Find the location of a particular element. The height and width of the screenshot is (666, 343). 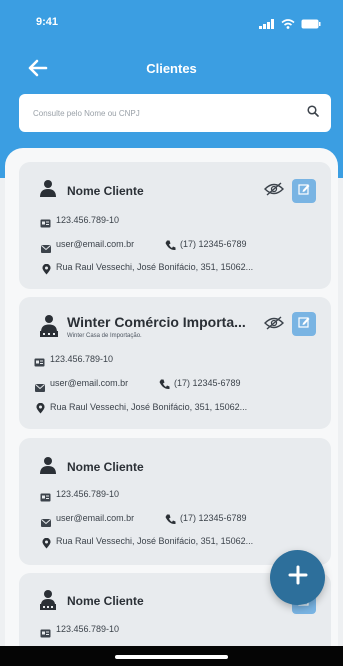

wifi-icon is located at coordinates (288, 25).